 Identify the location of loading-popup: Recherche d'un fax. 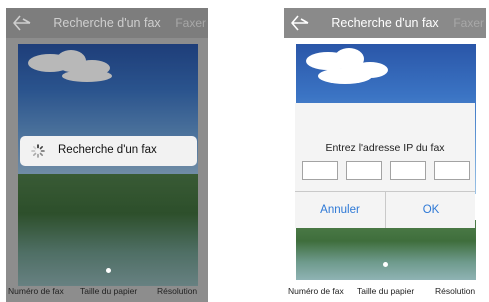
(108, 151).